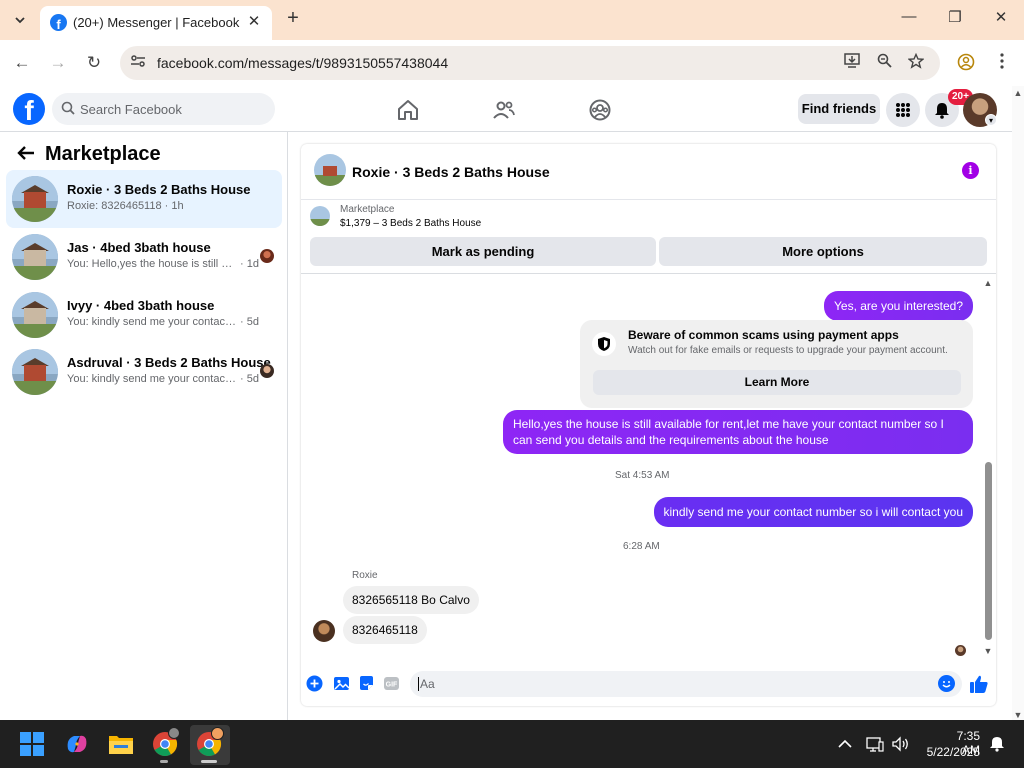 The image size is (1024, 768). What do you see at coordinates (302, 63) in the screenshot?
I see `url-text: facebook.com/messages/t/9893150557438044` at bounding box center [302, 63].